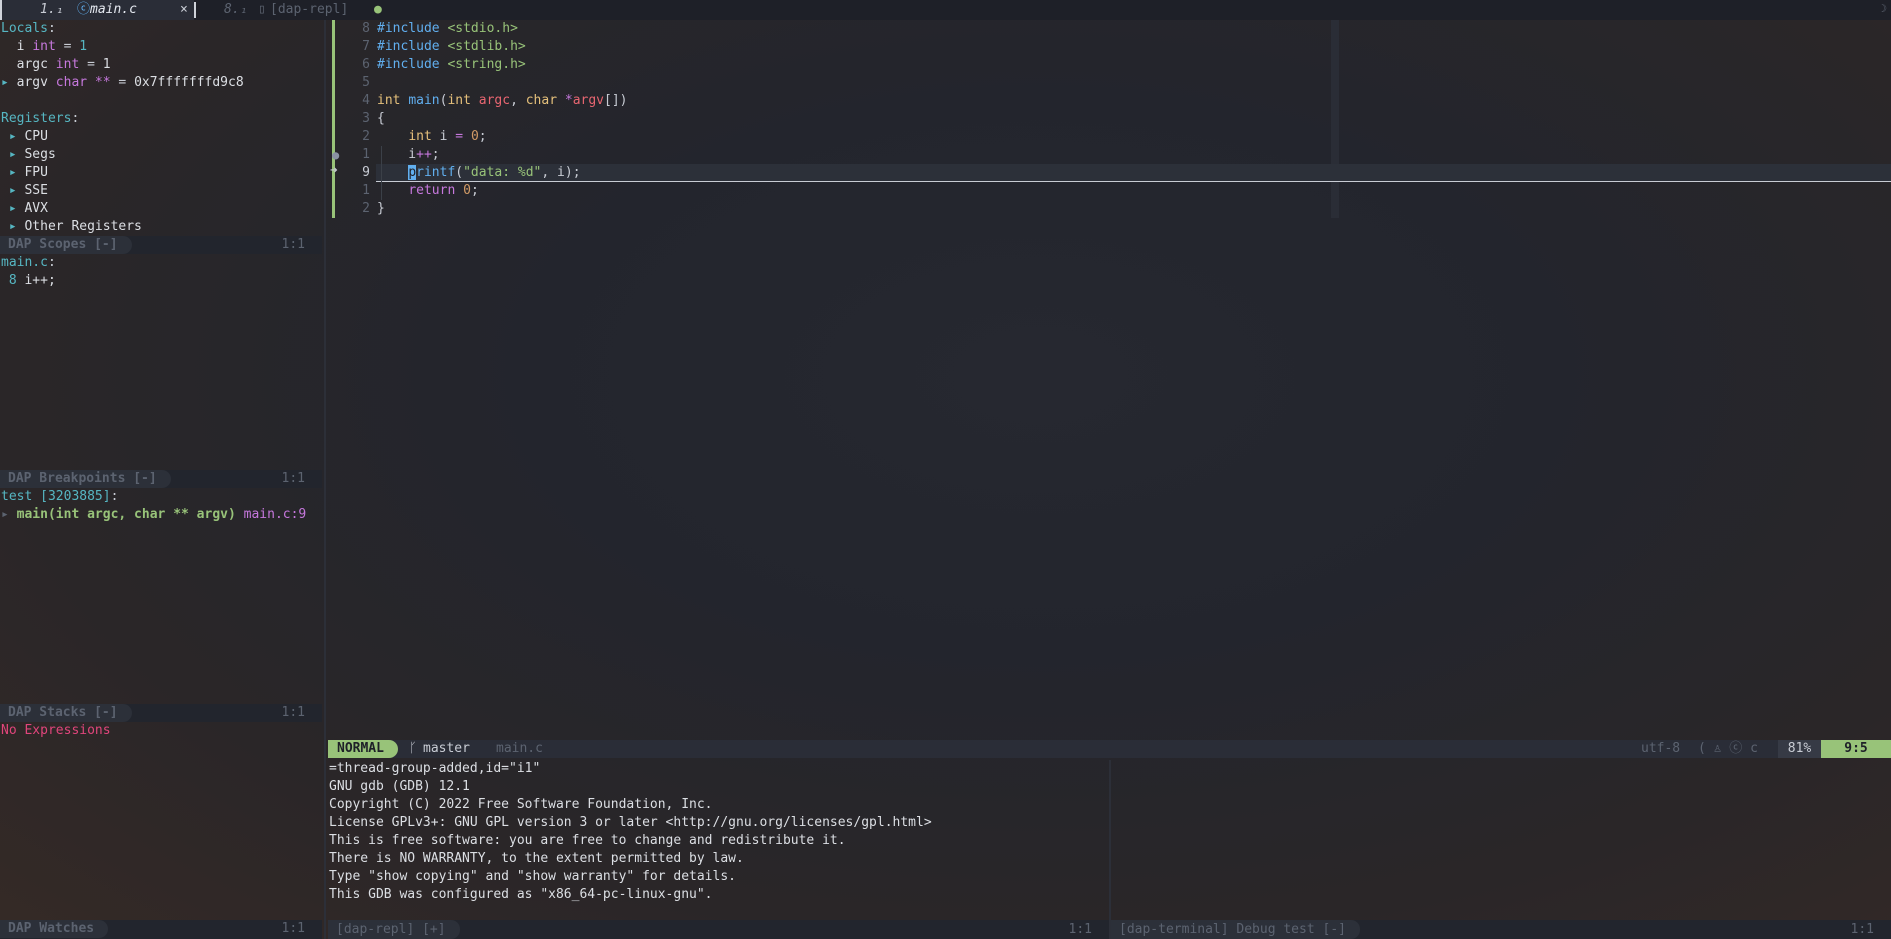 This screenshot has width=1891, height=939. Describe the element at coordinates (1501, 929) in the screenshot. I see `dap-terminal-status: [dap-terminal] Debug test [-] 1:1` at that location.